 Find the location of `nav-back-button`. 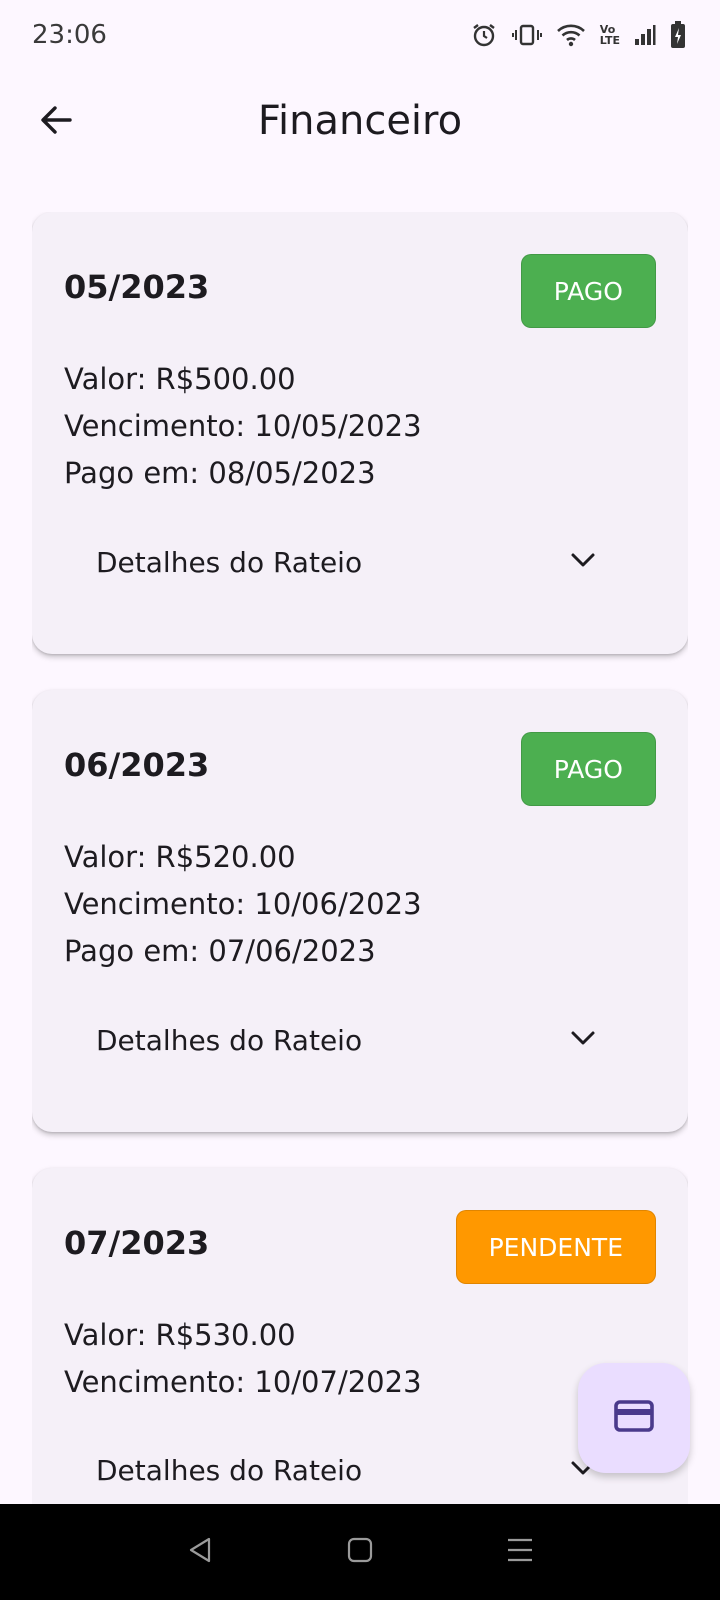

nav-back-button is located at coordinates (200, 1552).